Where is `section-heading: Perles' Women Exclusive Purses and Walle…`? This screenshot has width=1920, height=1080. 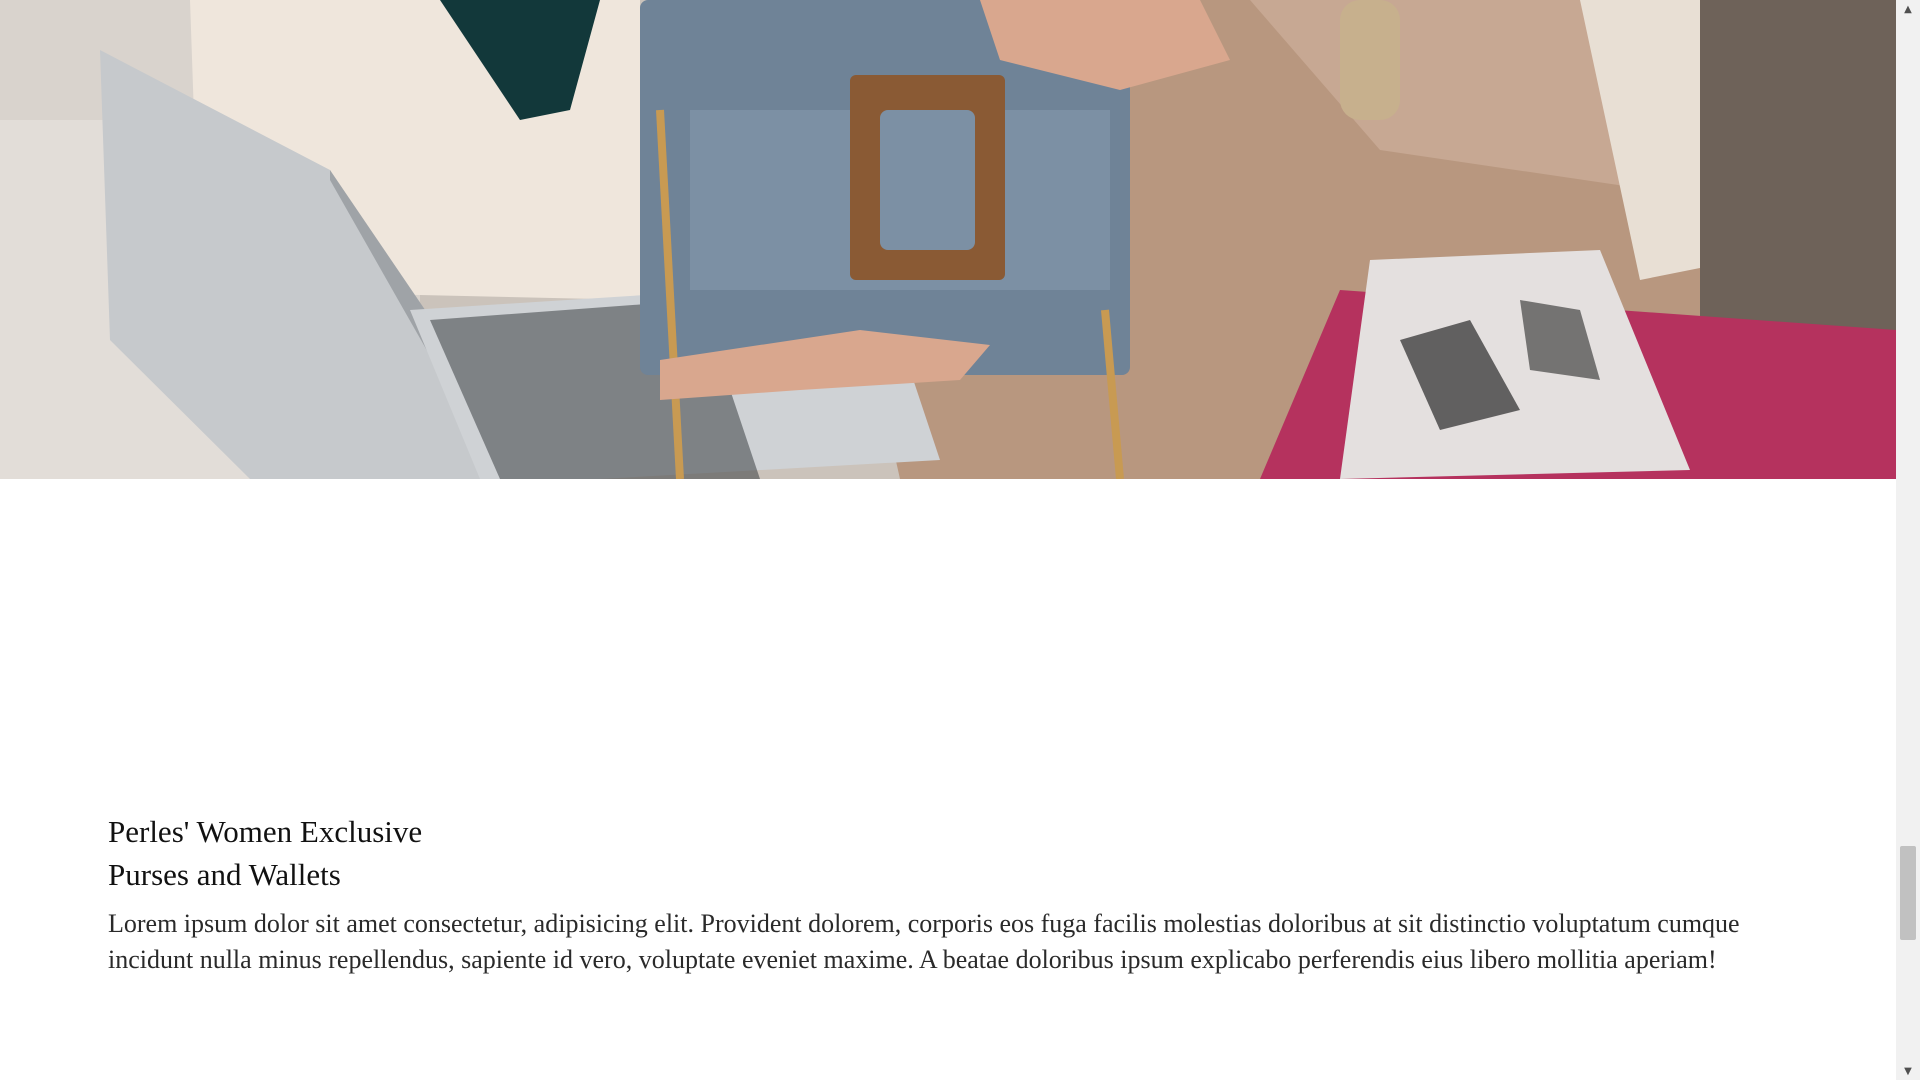
section-heading: Perles' Women Exclusive Purses and Walle… is located at coordinates (938, 853).